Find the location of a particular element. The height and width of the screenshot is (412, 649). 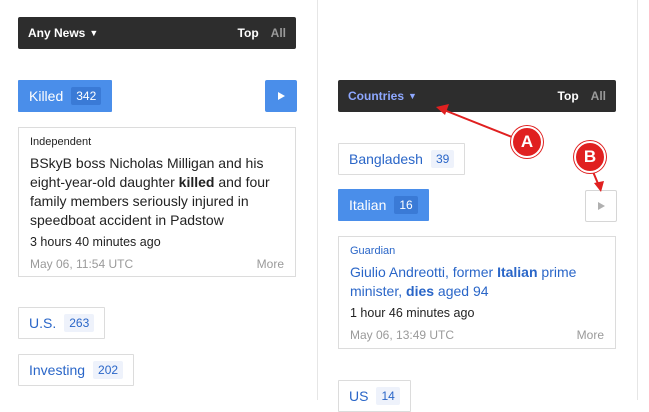

countries-label: Countries is located at coordinates (376, 96).